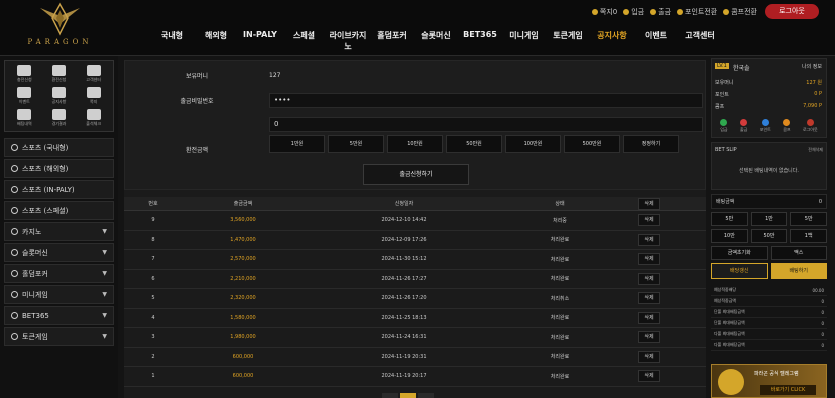 This screenshot has height=398, width=835. What do you see at coordinates (656, 41) in the screenshot?
I see `nav-item: 이벤트` at bounding box center [656, 41].